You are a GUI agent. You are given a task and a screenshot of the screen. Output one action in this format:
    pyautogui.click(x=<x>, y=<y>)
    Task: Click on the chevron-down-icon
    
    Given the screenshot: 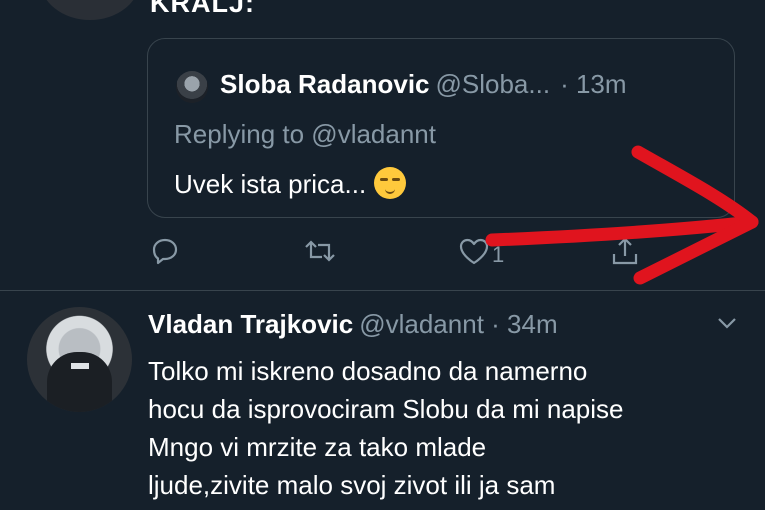 What is the action you would take?
    pyautogui.click(x=727, y=325)
    